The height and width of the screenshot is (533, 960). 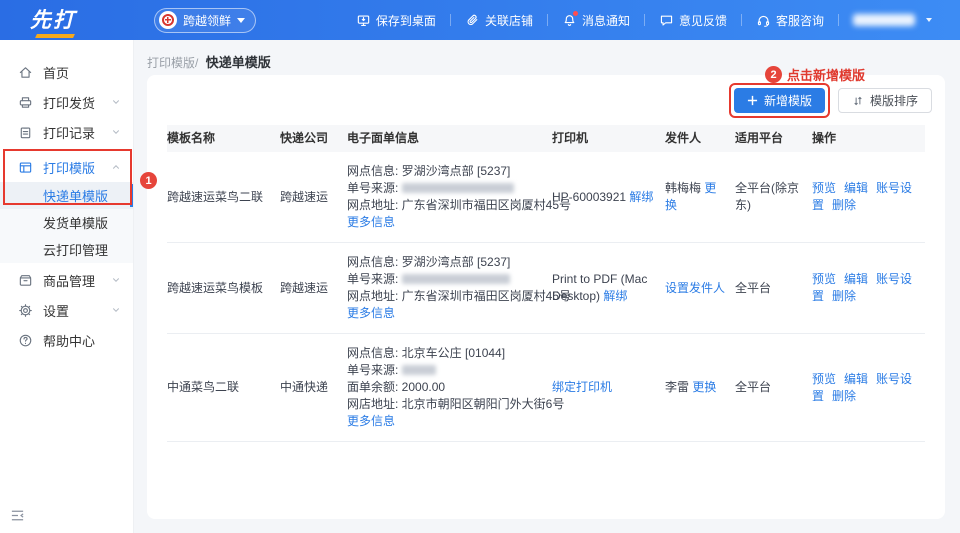 What do you see at coordinates (693, 20) in the screenshot?
I see `topbar-item-feedback: 意见反馈` at bounding box center [693, 20].